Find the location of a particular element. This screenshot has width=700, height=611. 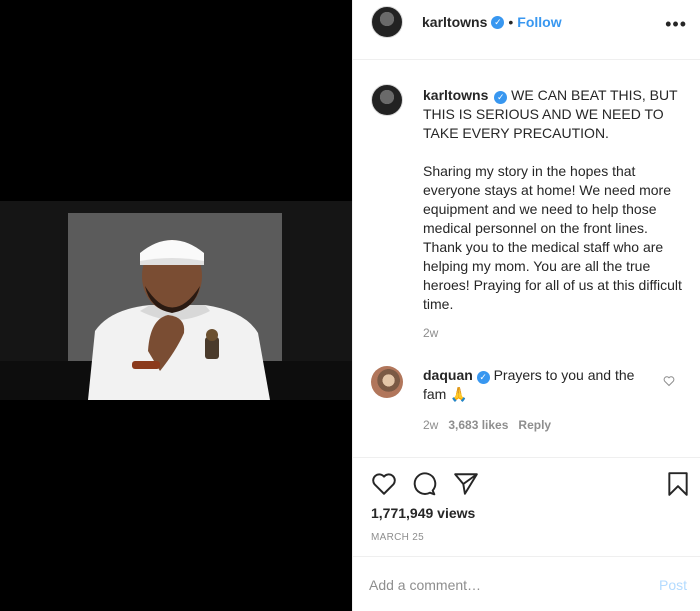

author-username: karltowns is located at coordinates (454, 22).